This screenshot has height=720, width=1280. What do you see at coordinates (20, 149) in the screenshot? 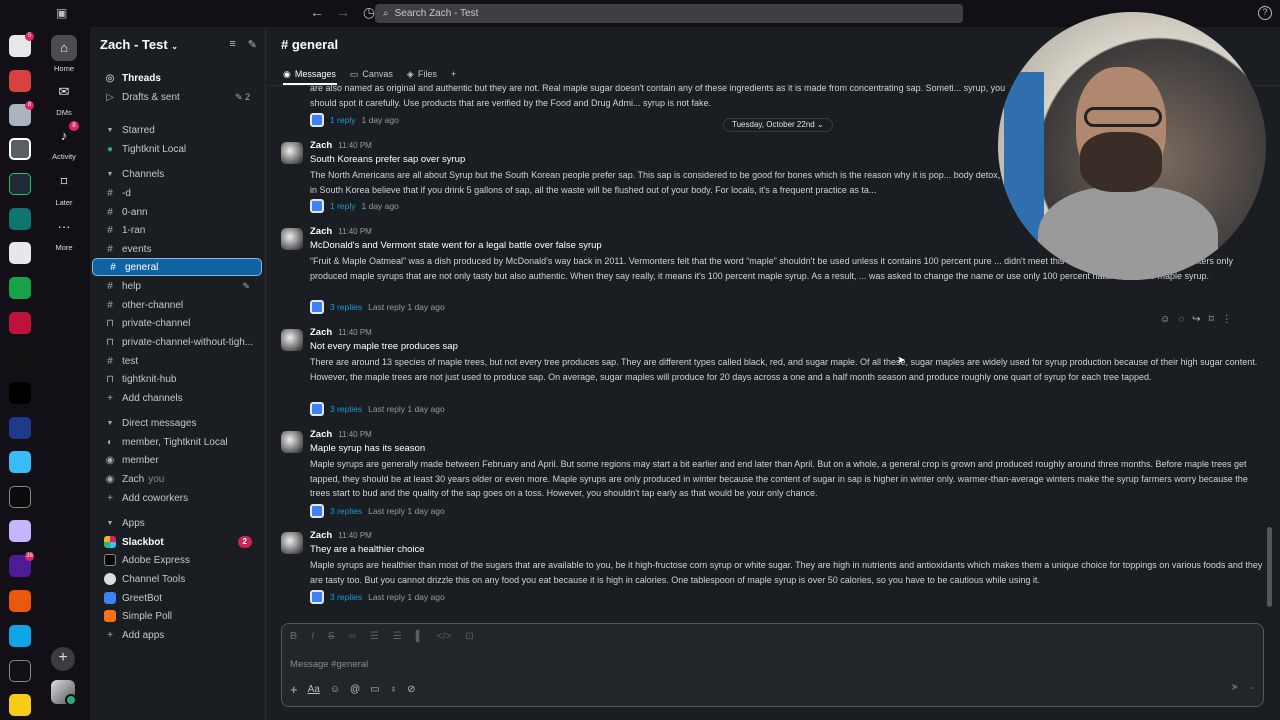
I see `workspace-icon-active` at bounding box center [20, 149].